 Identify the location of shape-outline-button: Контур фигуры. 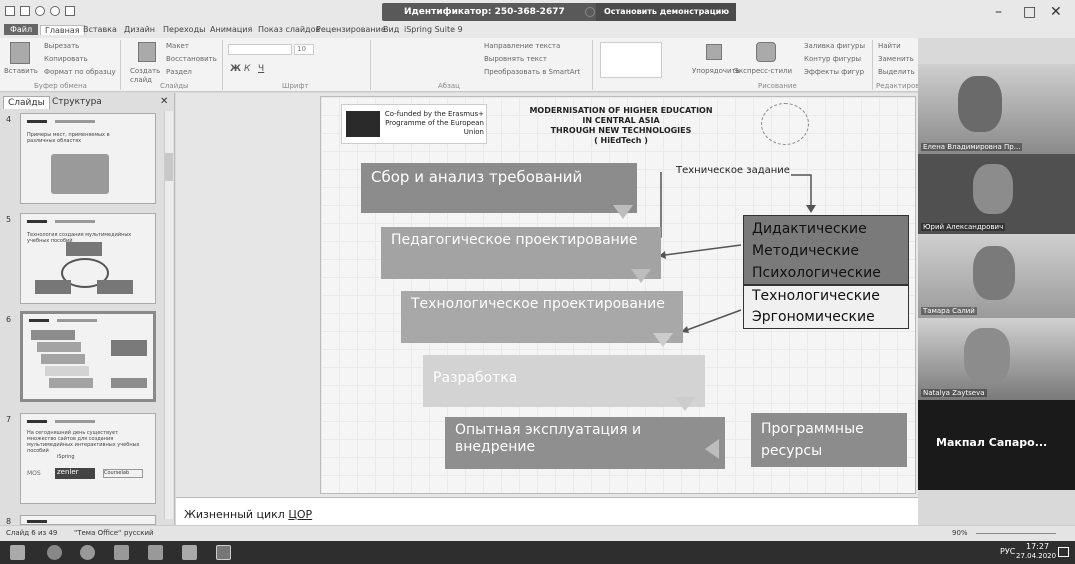
(832, 59).